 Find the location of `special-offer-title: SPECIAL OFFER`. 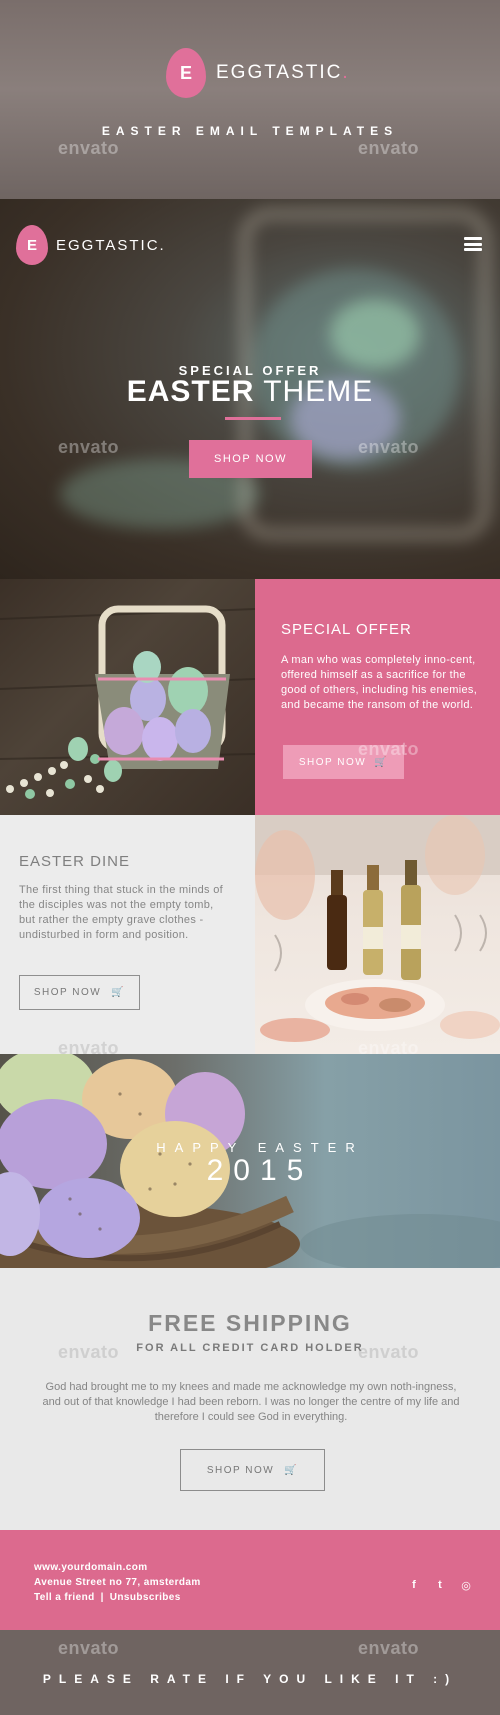

special-offer-title: SPECIAL OFFER is located at coordinates (346, 629).